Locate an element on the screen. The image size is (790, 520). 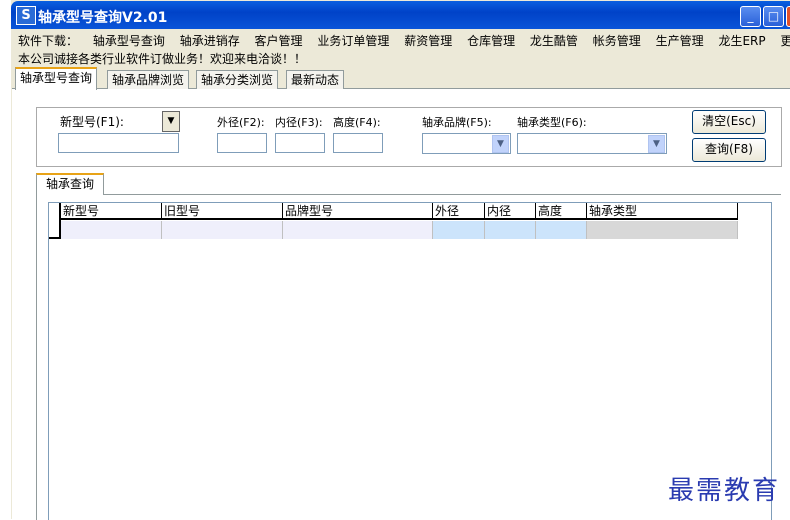
menu-item: 生产管理 is located at coordinates (680, 41).